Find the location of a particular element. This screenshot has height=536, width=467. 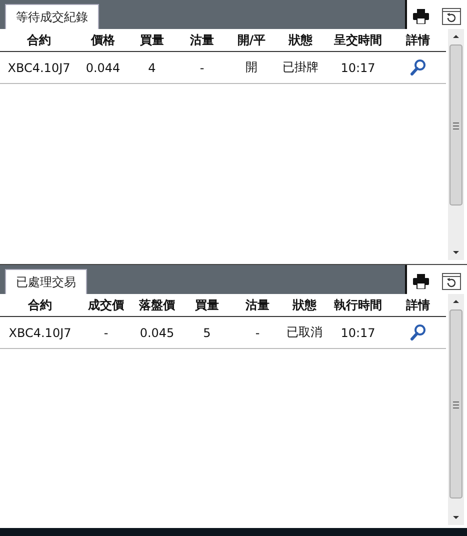

table-cell: 4 is located at coordinates (152, 67).